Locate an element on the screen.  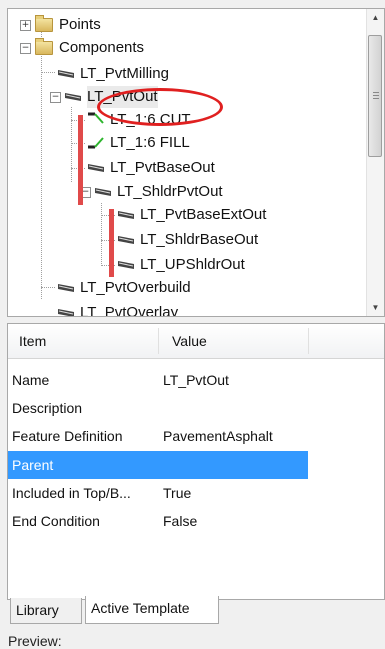
property-row-description: Description is located at coordinates (158, 408).